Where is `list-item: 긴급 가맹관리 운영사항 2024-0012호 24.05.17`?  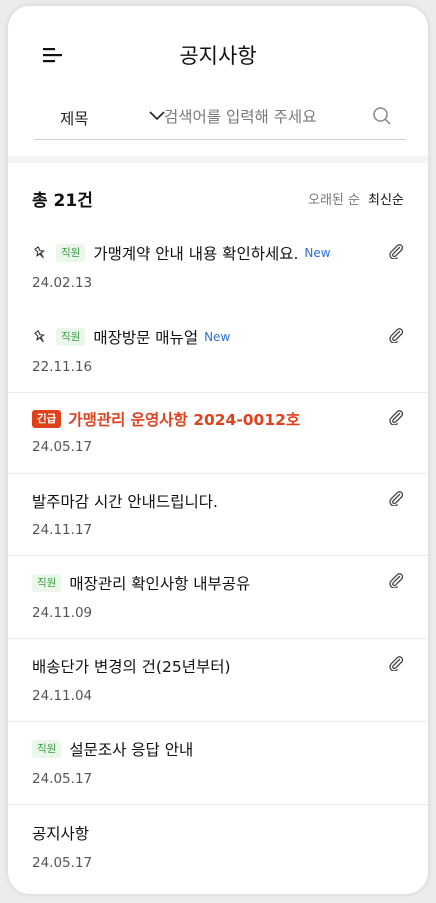 list-item: 긴급 가맹관리 운영사항 2024-0012호 24.05.17 is located at coordinates (218, 433).